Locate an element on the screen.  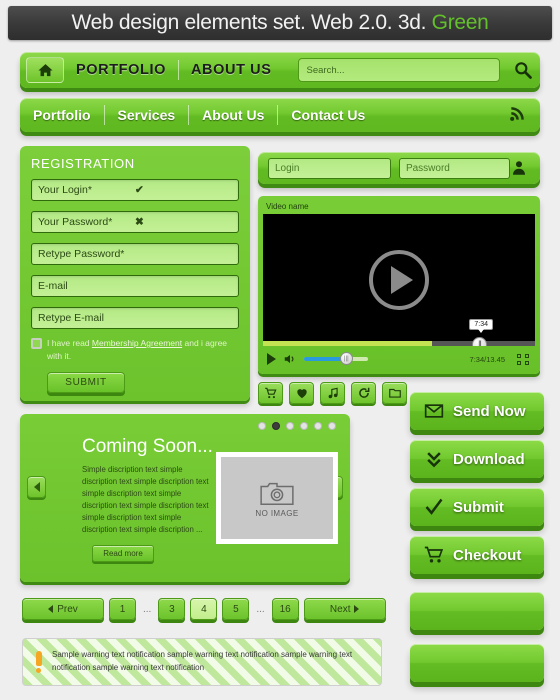
agreement-text-pre: I have read is located at coordinates (69, 343).